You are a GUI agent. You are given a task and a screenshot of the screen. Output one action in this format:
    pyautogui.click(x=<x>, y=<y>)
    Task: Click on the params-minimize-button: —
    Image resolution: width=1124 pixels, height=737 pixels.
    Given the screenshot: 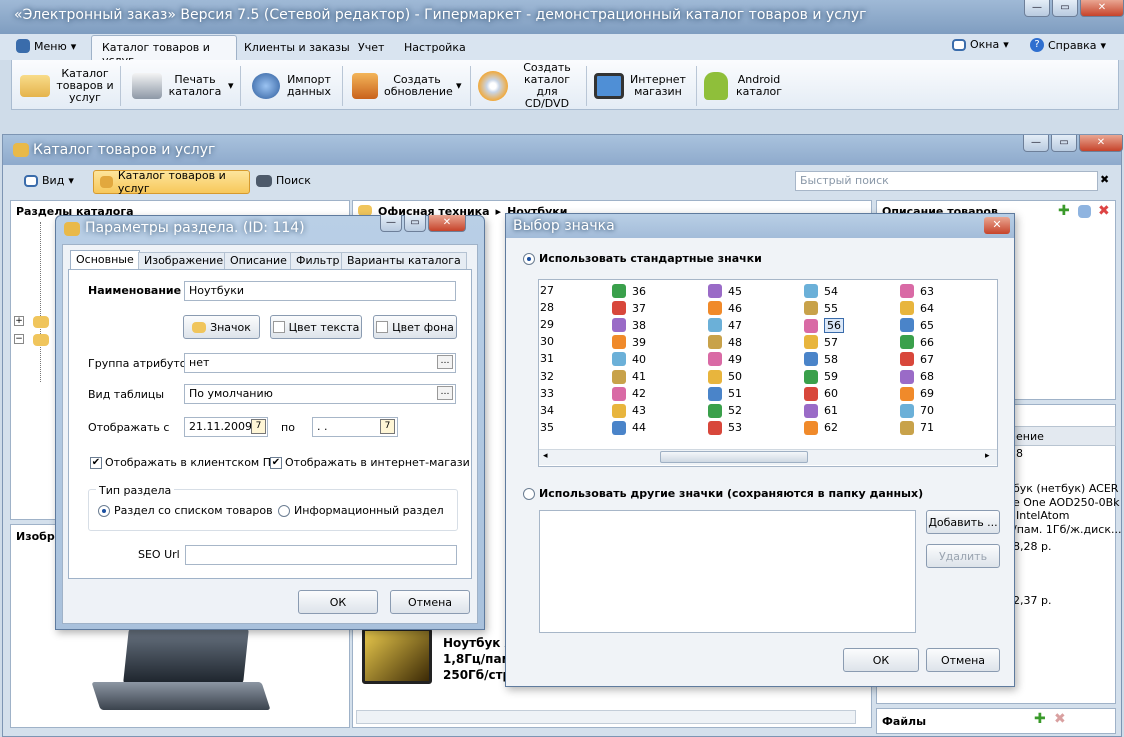 What is the action you would take?
    pyautogui.click(x=391, y=223)
    